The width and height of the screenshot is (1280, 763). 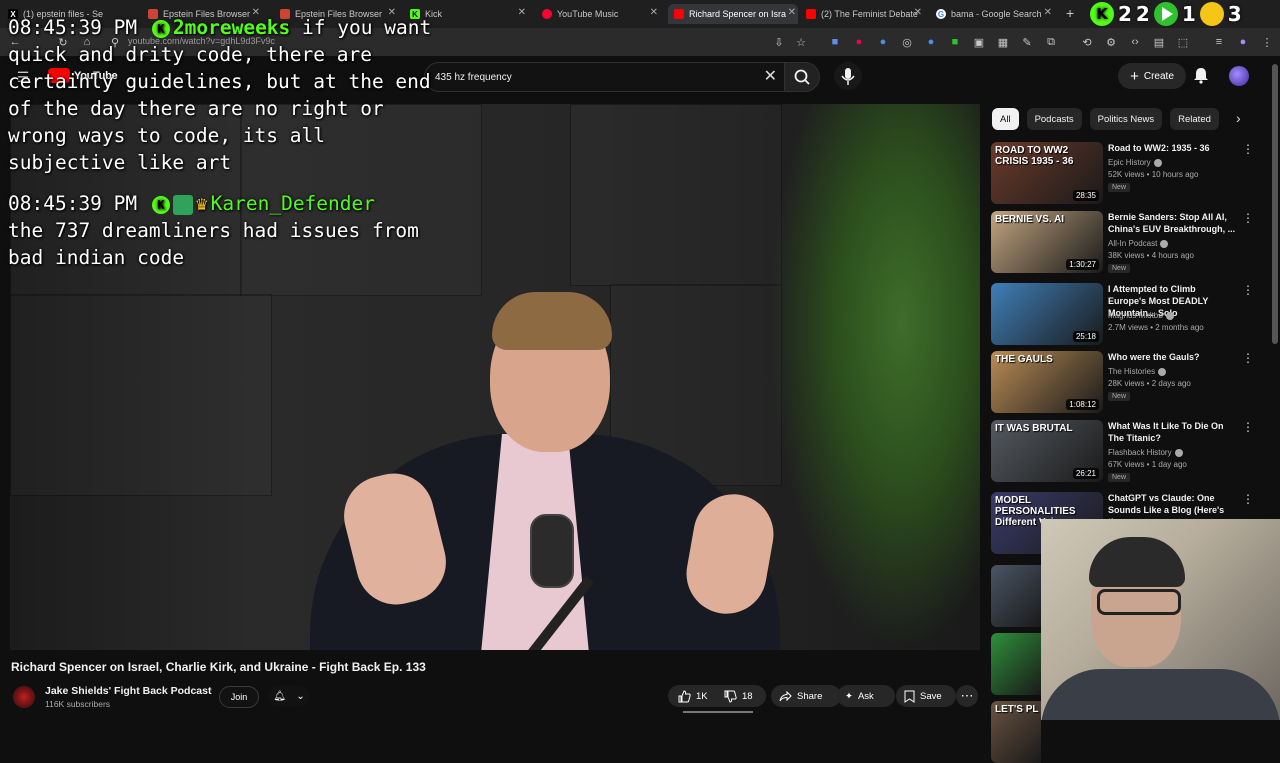 What do you see at coordinates (239, 697) in the screenshot?
I see `join-button: Join` at bounding box center [239, 697].